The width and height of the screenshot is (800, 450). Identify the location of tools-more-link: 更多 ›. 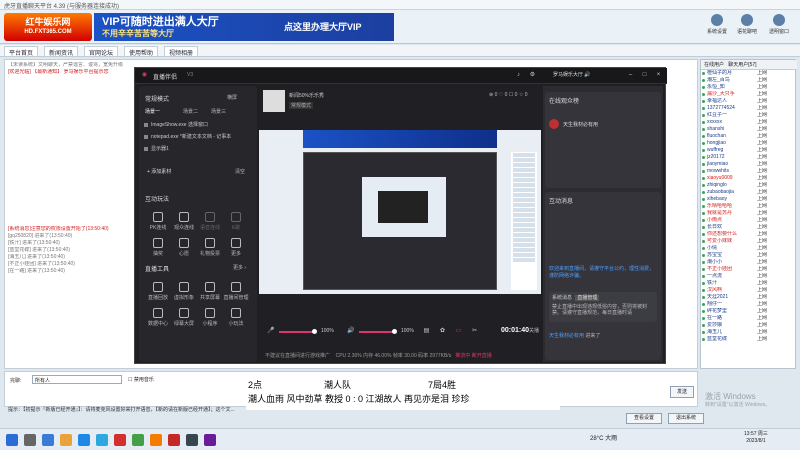
(239, 267).